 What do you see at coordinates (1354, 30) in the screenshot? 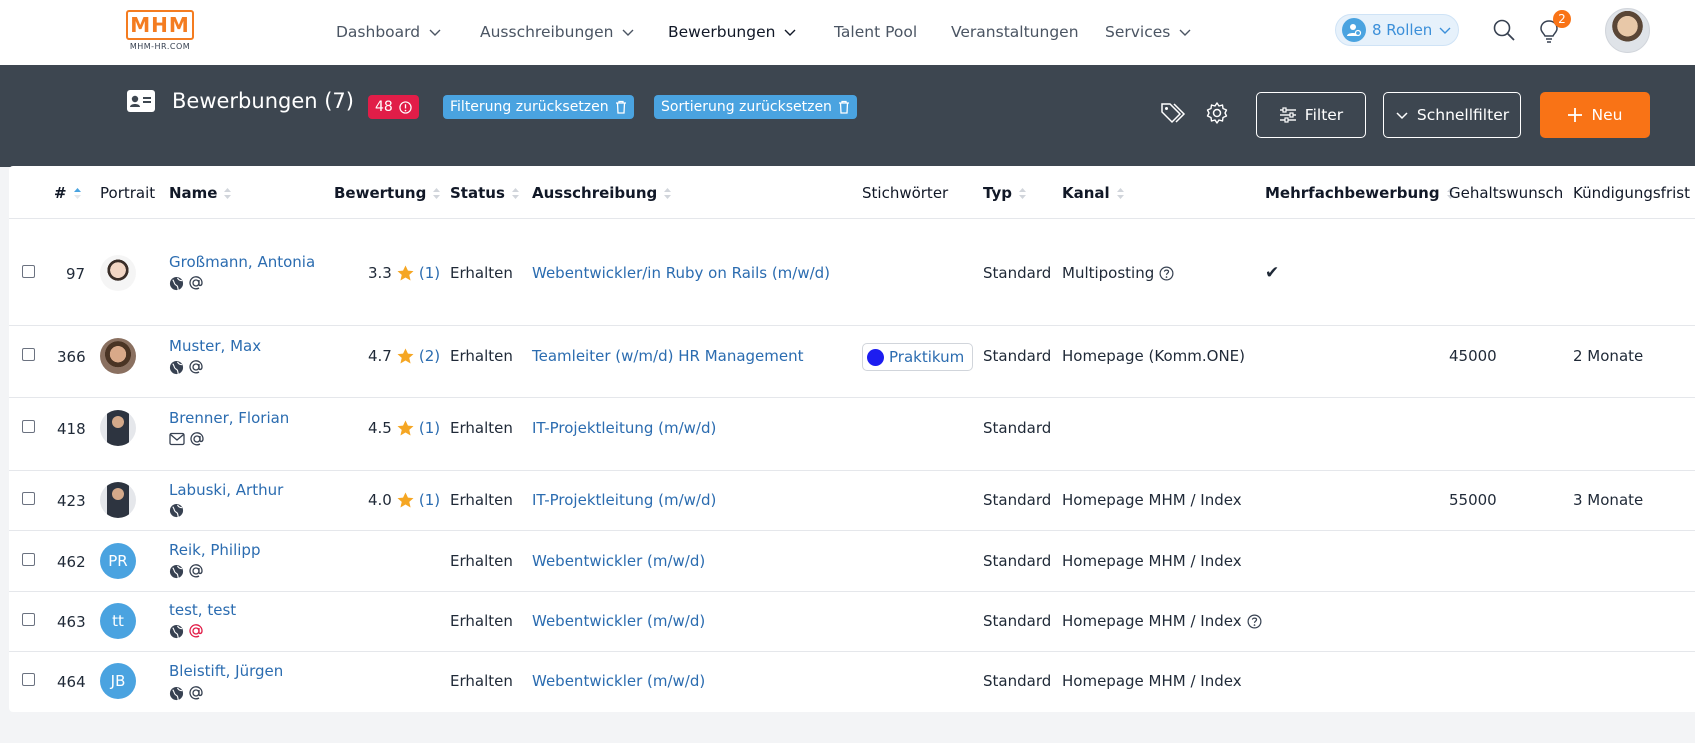
I see `user-roles-icon` at bounding box center [1354, 30].